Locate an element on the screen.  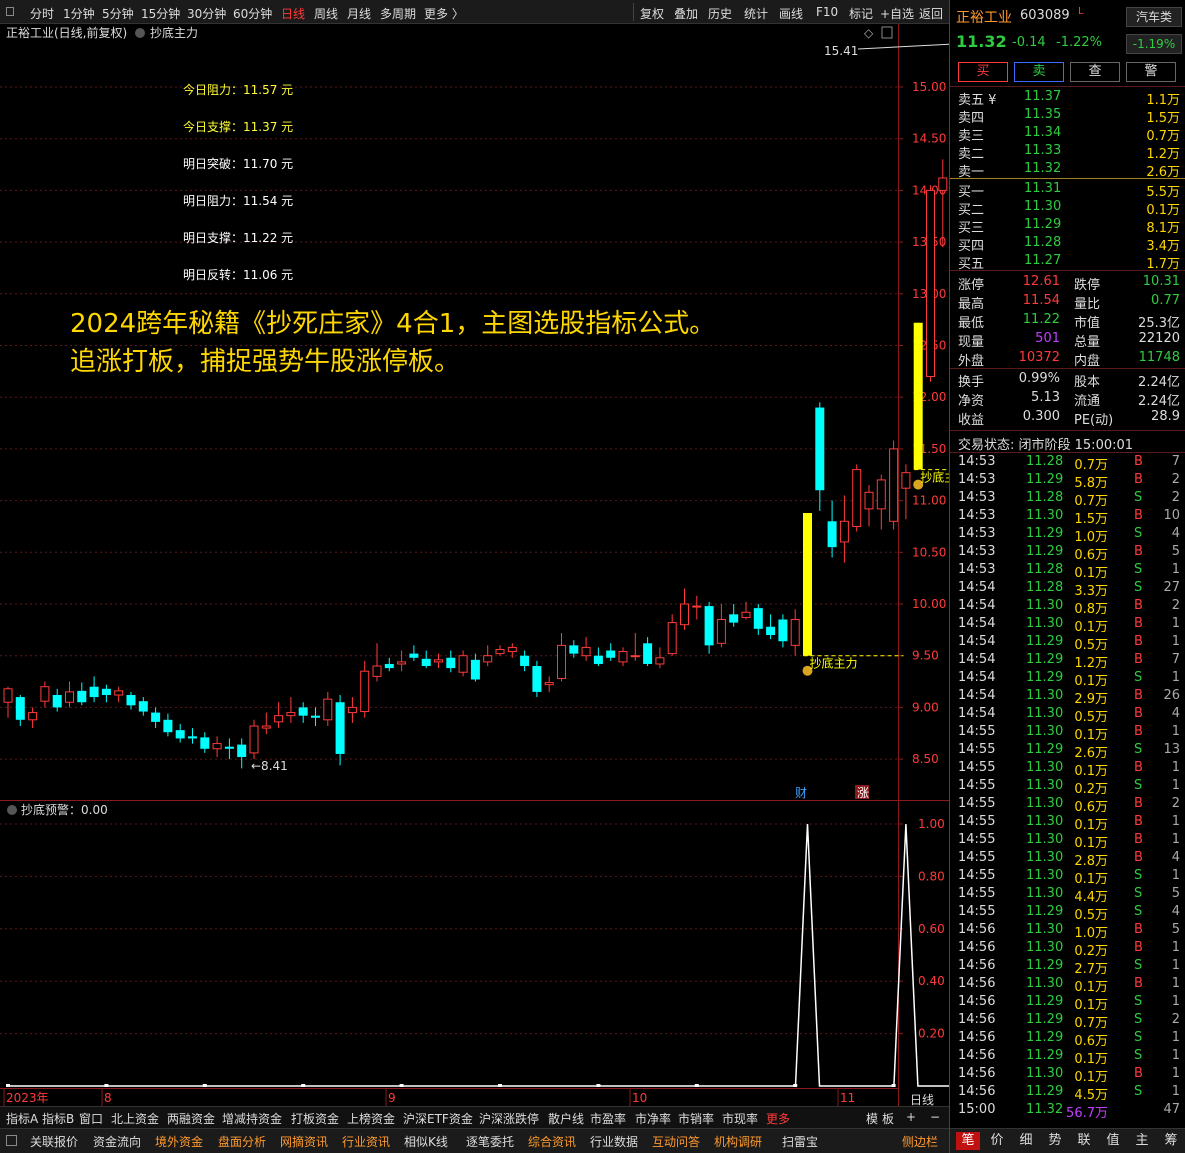
bid-row: 买四 11.28 3.4万 is located at coordinates (1067, 244).